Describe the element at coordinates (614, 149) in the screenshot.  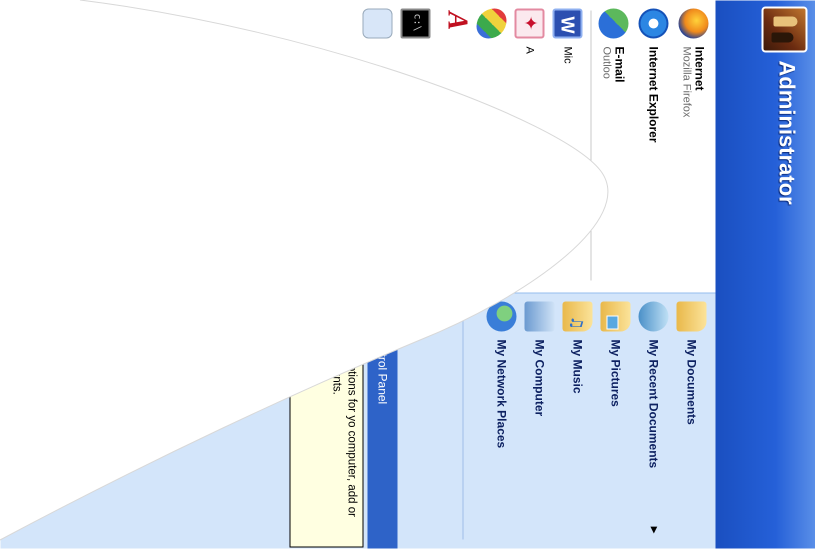
I see `pinned-email: E-mail Outloo` at that location.